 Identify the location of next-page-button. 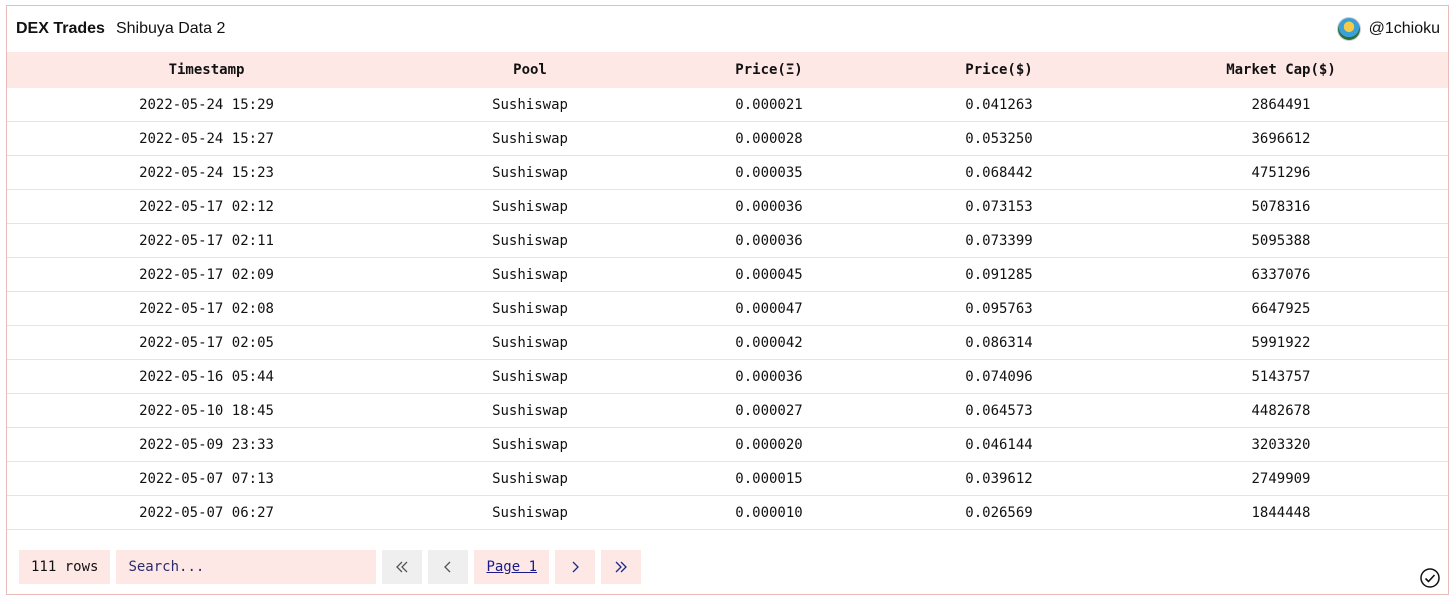
(575, 567).